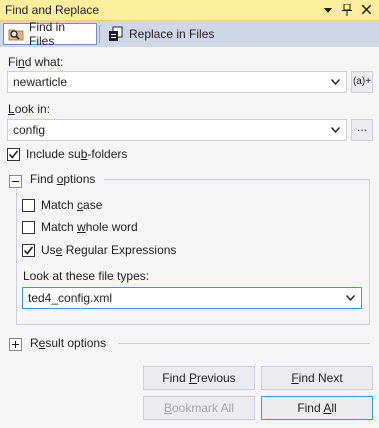 This screenshot has height=428, width=379. What do you see at coordinates (16, 257) in the screenshot?
I see `group-border-left` at bounding box center [16, 257].